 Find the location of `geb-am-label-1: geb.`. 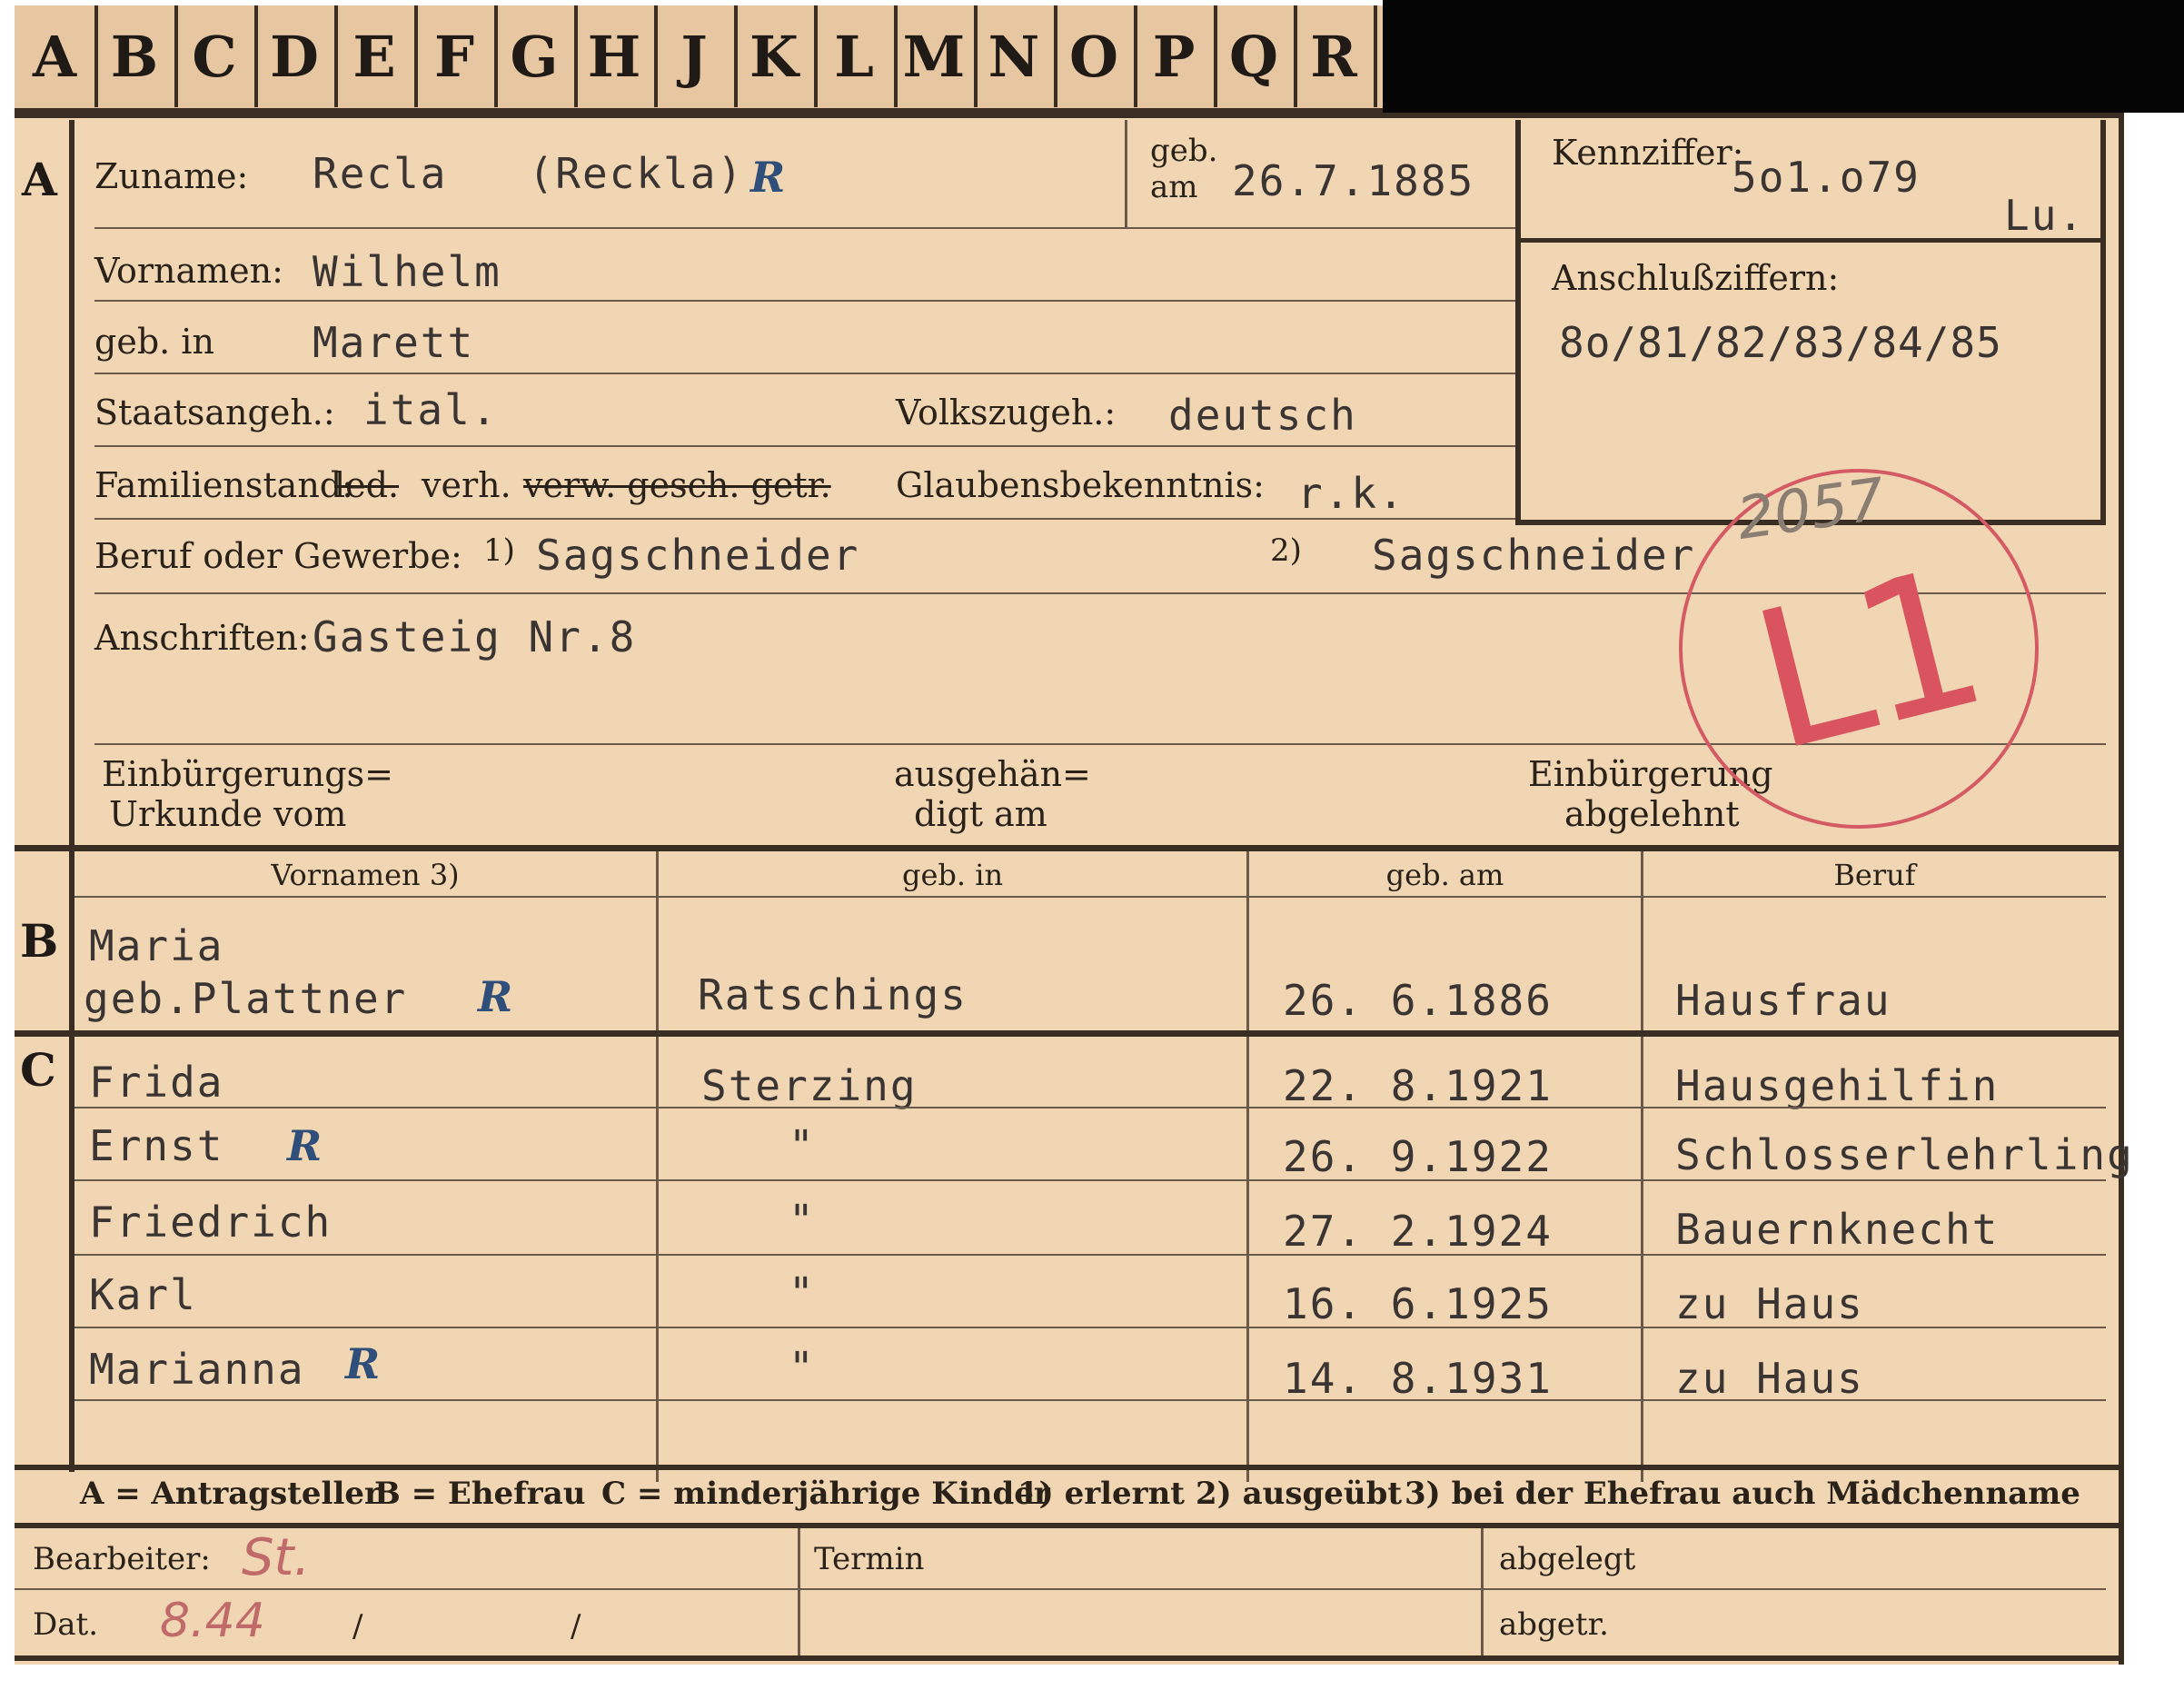

geb-am-label-1: geb. is located at coordinates (1184, 151).